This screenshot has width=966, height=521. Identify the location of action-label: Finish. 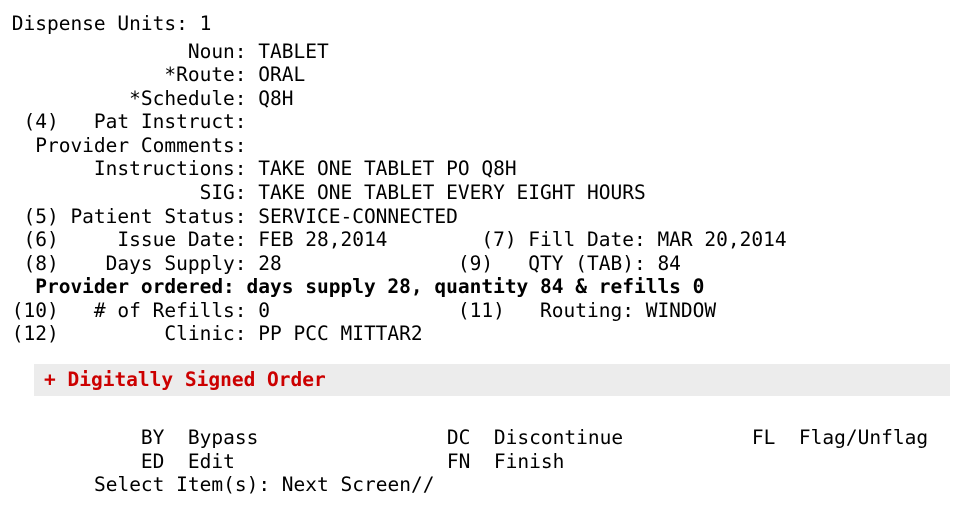
(529, 461).